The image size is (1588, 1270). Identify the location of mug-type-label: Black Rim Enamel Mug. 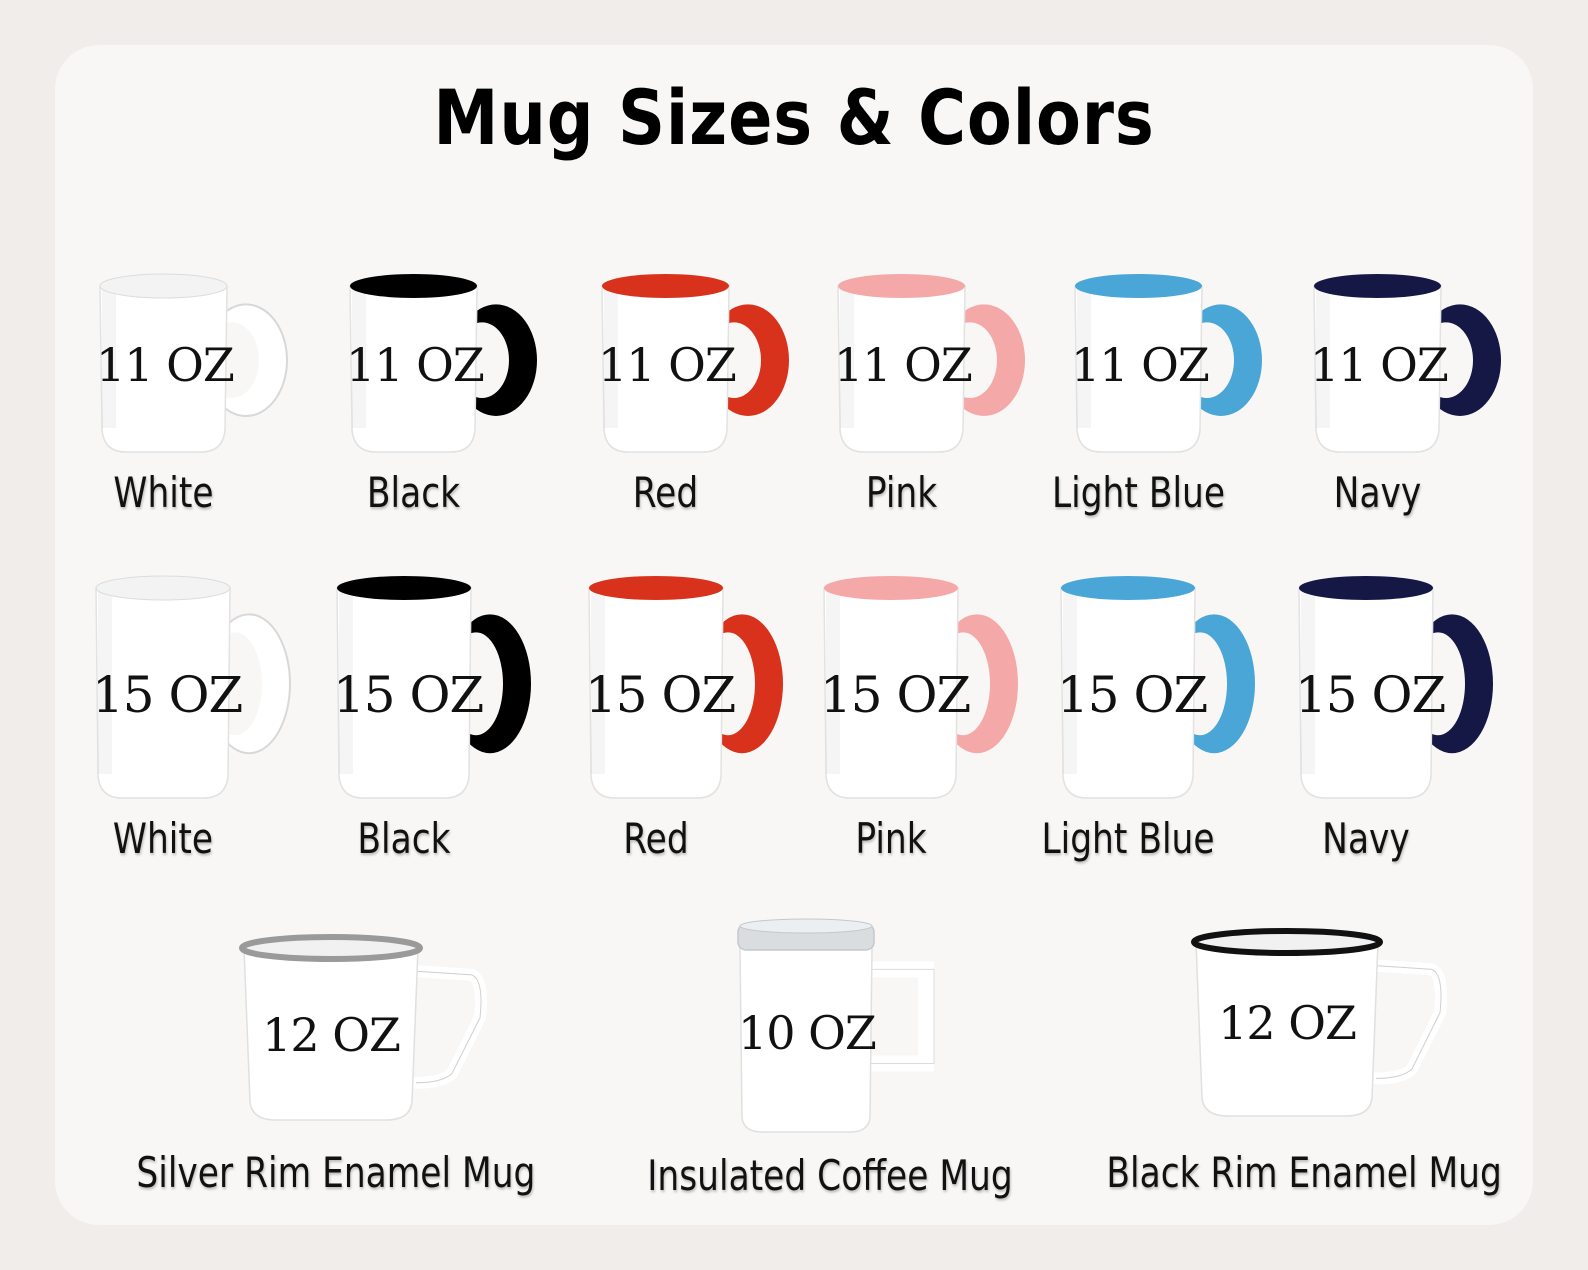
(1304, 1172).